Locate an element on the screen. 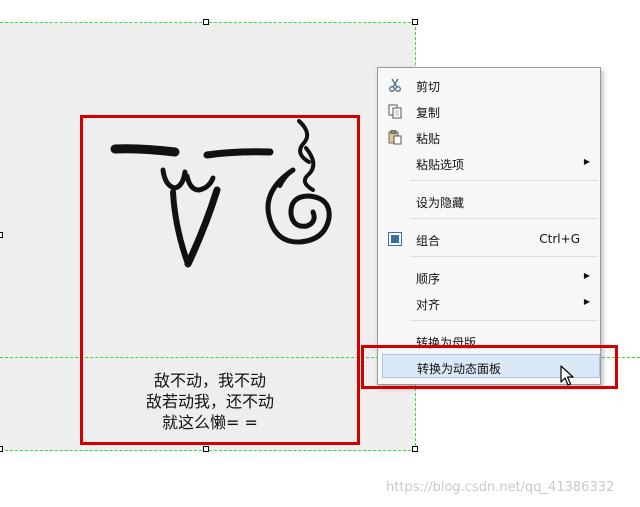 The height and width of the screenshot is (507, 640). scissors-icon is located at coordinates (395, 85).